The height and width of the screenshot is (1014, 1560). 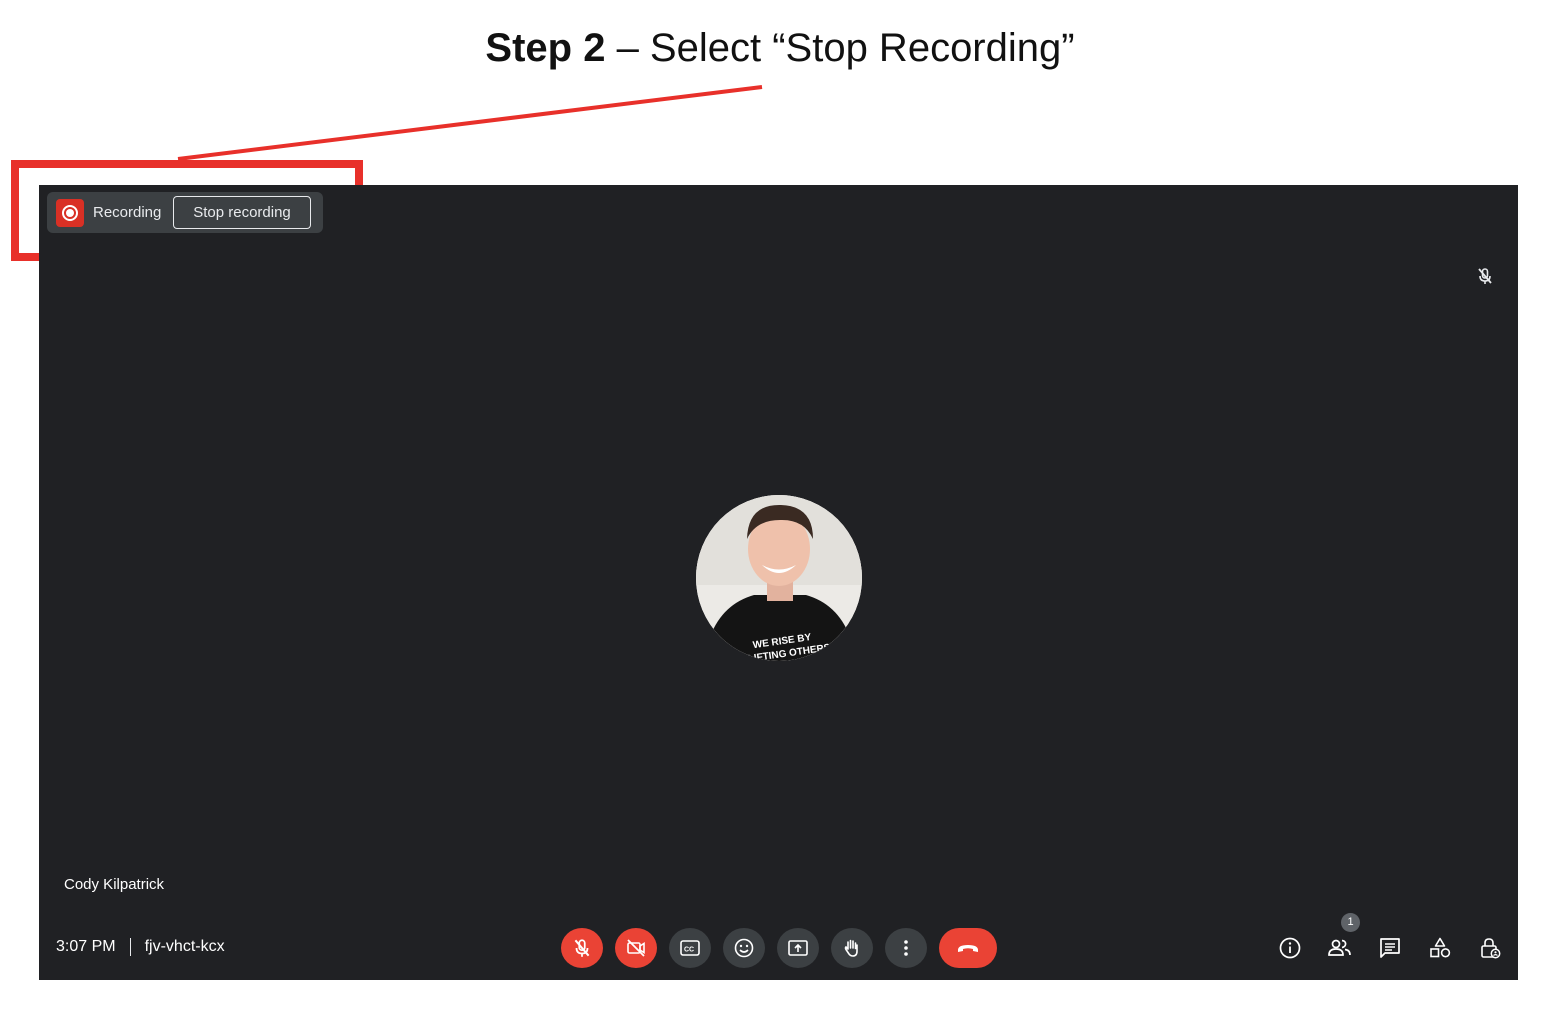 I want to click on activities-icon, so click(x=1440, y=947).